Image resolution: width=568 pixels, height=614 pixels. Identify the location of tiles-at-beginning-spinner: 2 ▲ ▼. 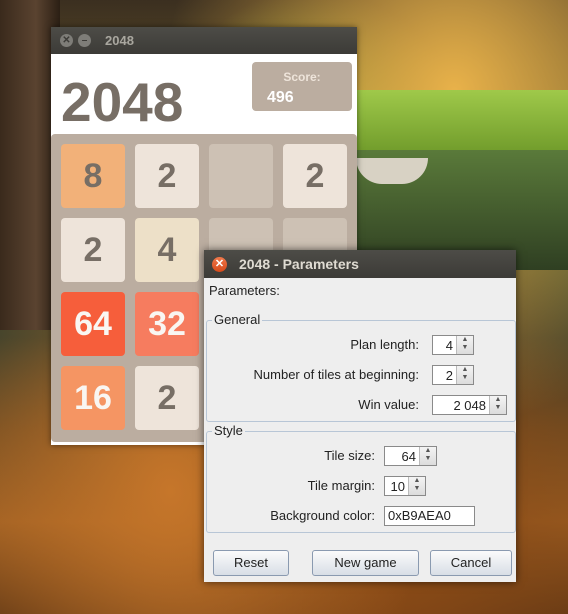
(453, 375).